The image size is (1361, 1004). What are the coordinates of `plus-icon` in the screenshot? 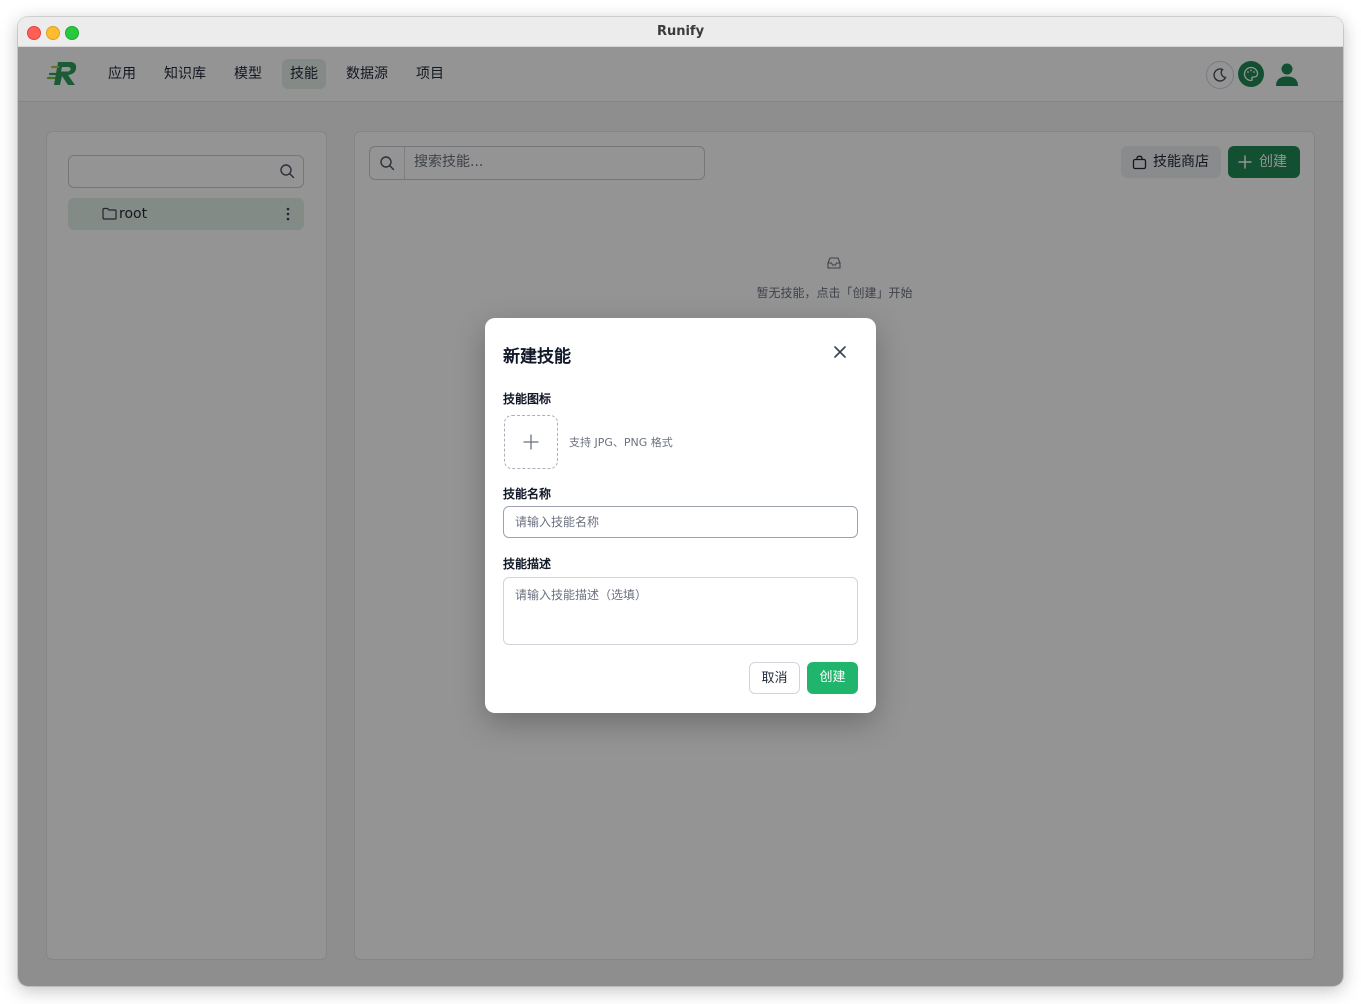 It's located at (531, 442).